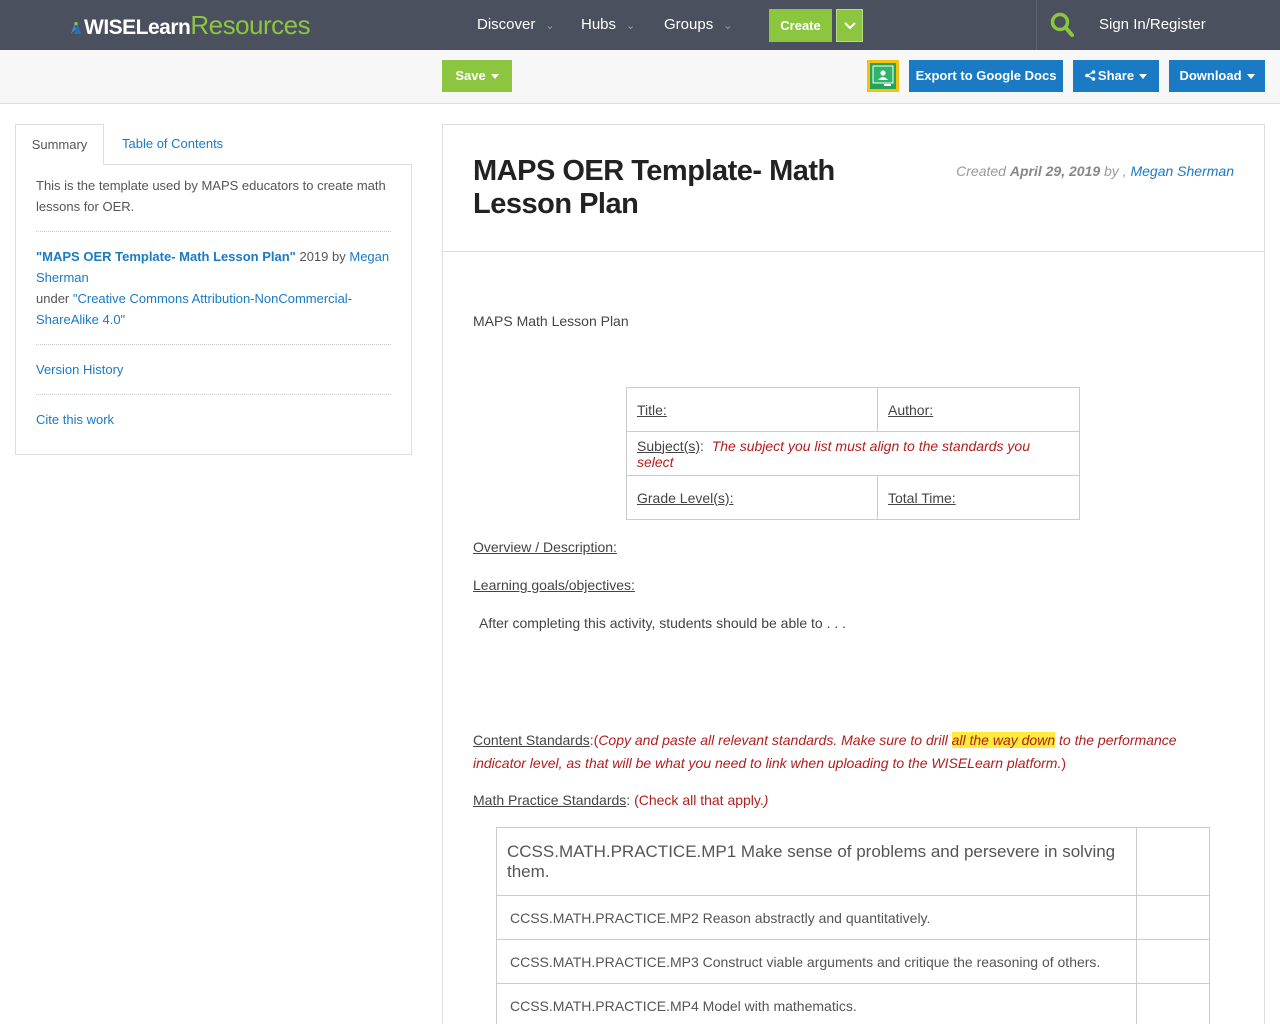  I want to click on logo-resources-text: Resources, so click(250, 25).